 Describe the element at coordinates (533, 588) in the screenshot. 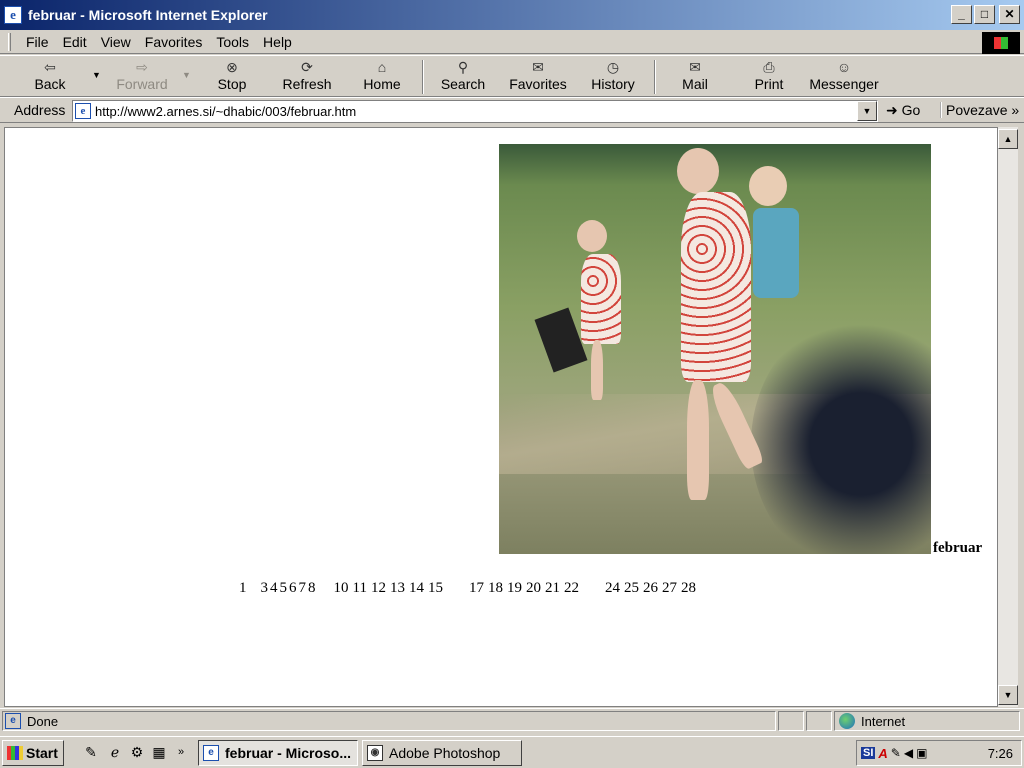

I see `day-link: 20` at that location.